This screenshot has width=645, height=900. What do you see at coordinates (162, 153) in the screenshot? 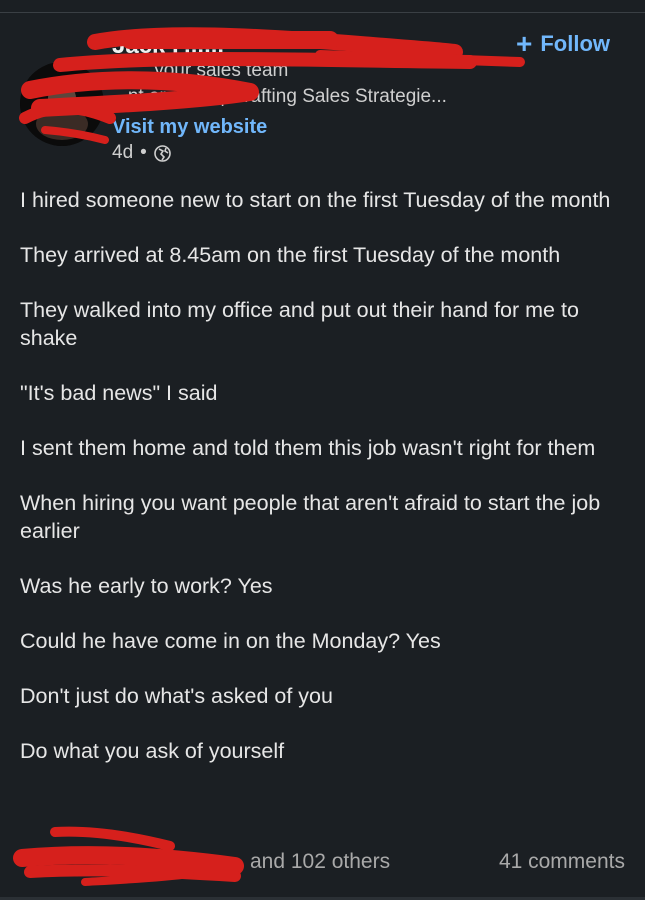
I see `globe-icon` at bounding box center [162, 153].